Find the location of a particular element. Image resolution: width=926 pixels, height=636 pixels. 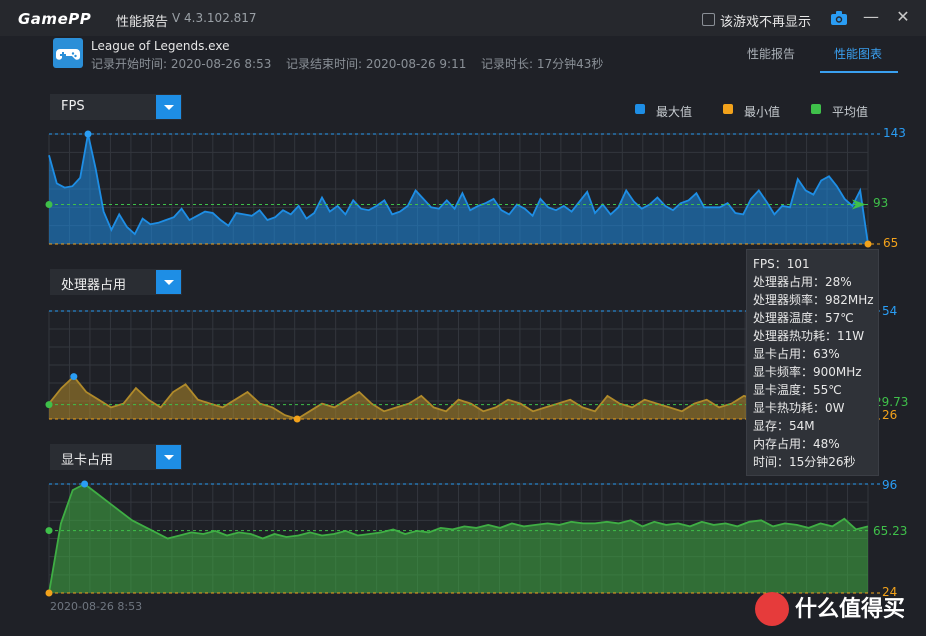

fps-avg-label: 93 is located at coordinates (881, 203).